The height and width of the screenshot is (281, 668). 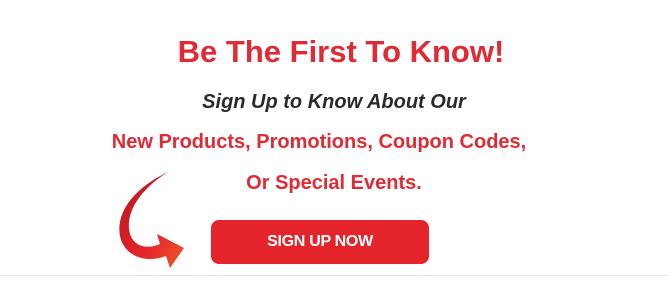 What do you see at coordinates (334, 102) in the screenshot?
I see `subline: Sign Up to Know About Our` at bounding box center [334, 102].